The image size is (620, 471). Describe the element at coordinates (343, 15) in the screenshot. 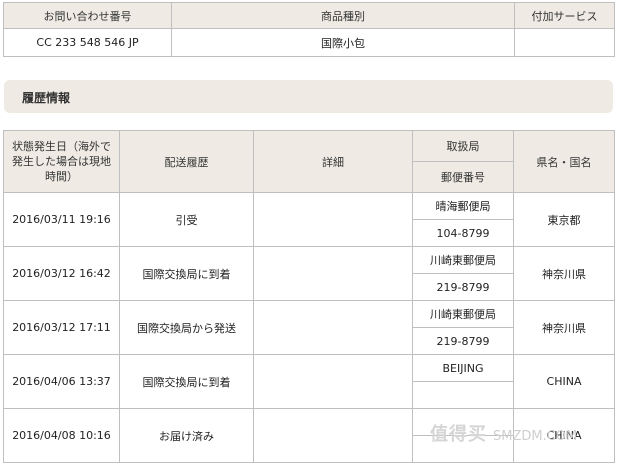

I see `header-product-type: 商品種別` at that location.